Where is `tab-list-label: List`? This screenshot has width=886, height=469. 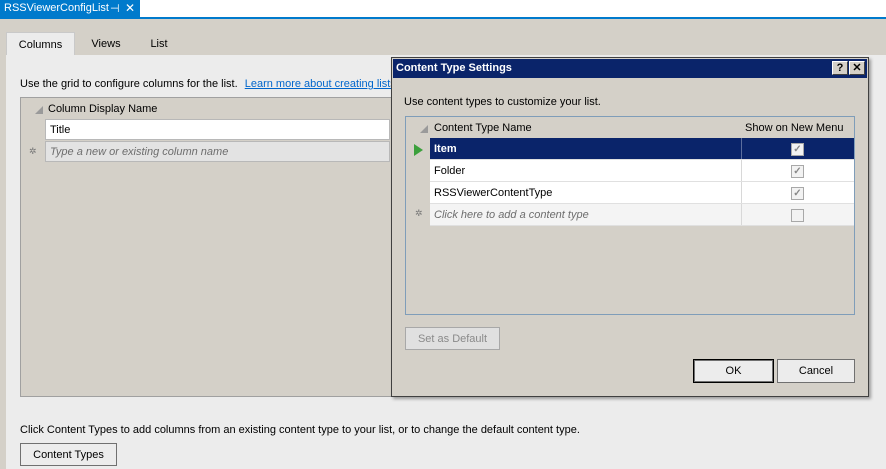 tab-list-label: List is located at coordinates (159, 44).